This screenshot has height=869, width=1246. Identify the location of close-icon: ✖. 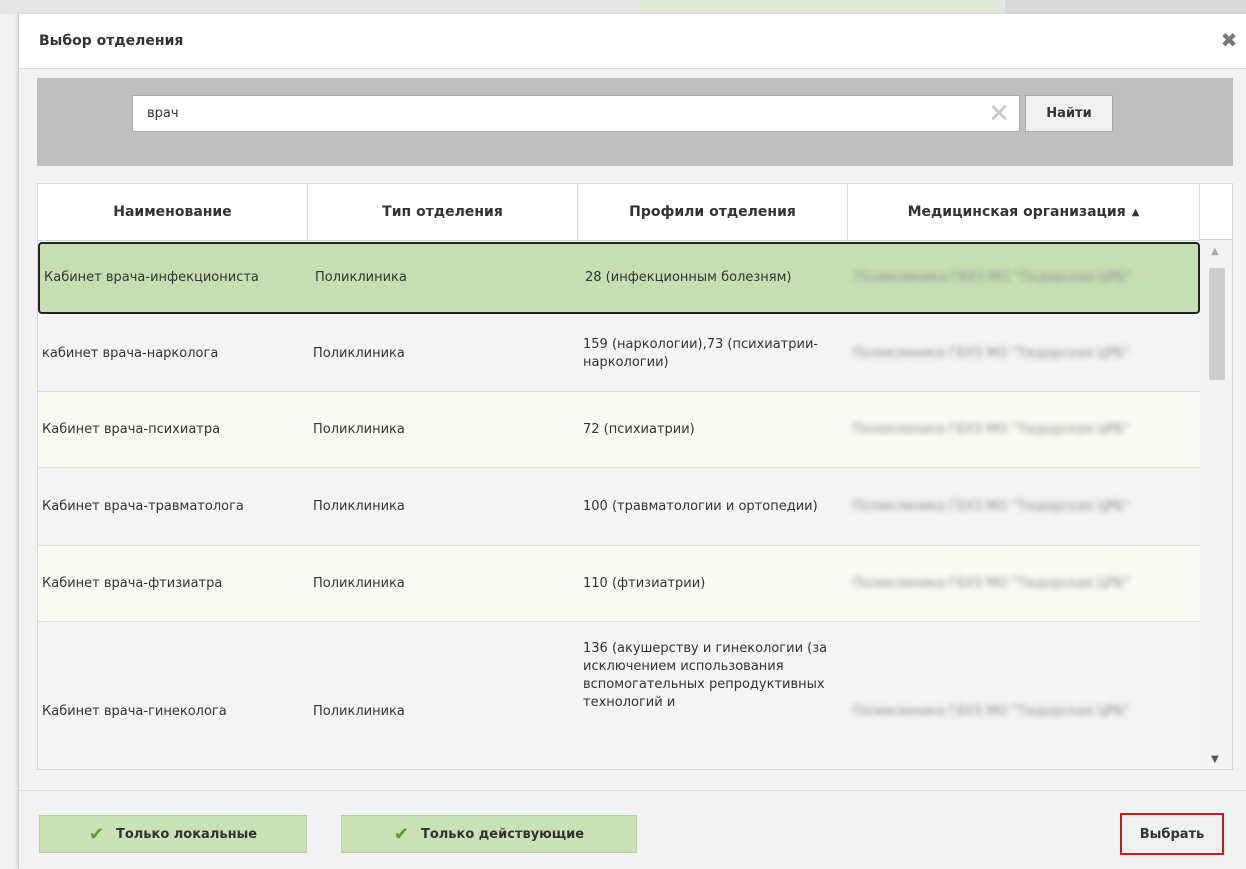
(1229, 40).